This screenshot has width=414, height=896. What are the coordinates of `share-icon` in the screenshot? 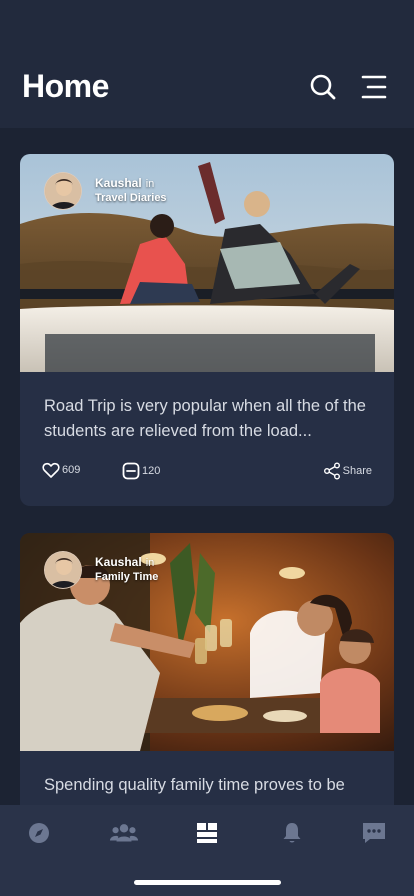 It's located at (331, 471).